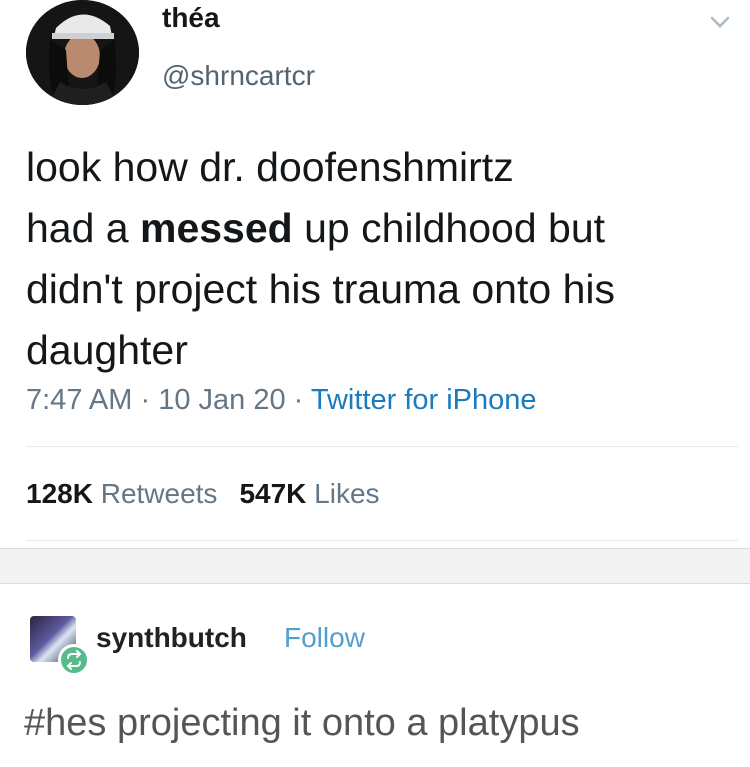 Image resolution: width=750 pixels, height=767 pixels. I want to click on tweet-text-line: look how dr. doofenshmirtz, so click(381, 167).